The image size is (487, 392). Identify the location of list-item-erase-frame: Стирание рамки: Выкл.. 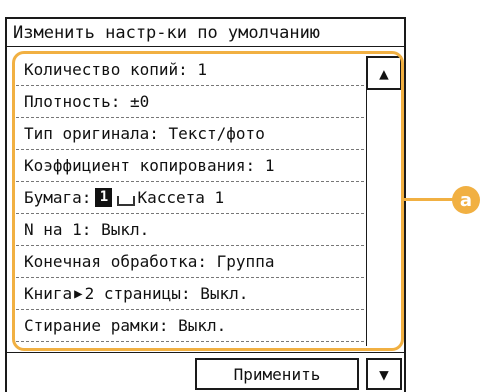
(190, 326).